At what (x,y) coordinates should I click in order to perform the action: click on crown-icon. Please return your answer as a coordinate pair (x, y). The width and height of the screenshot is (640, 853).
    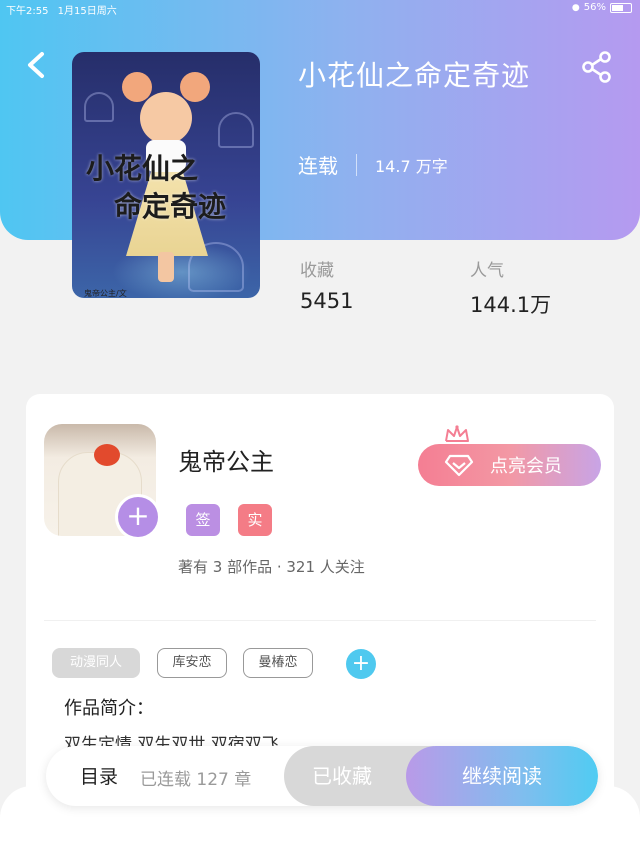
    Looking at the image, I should click on (457, 433).